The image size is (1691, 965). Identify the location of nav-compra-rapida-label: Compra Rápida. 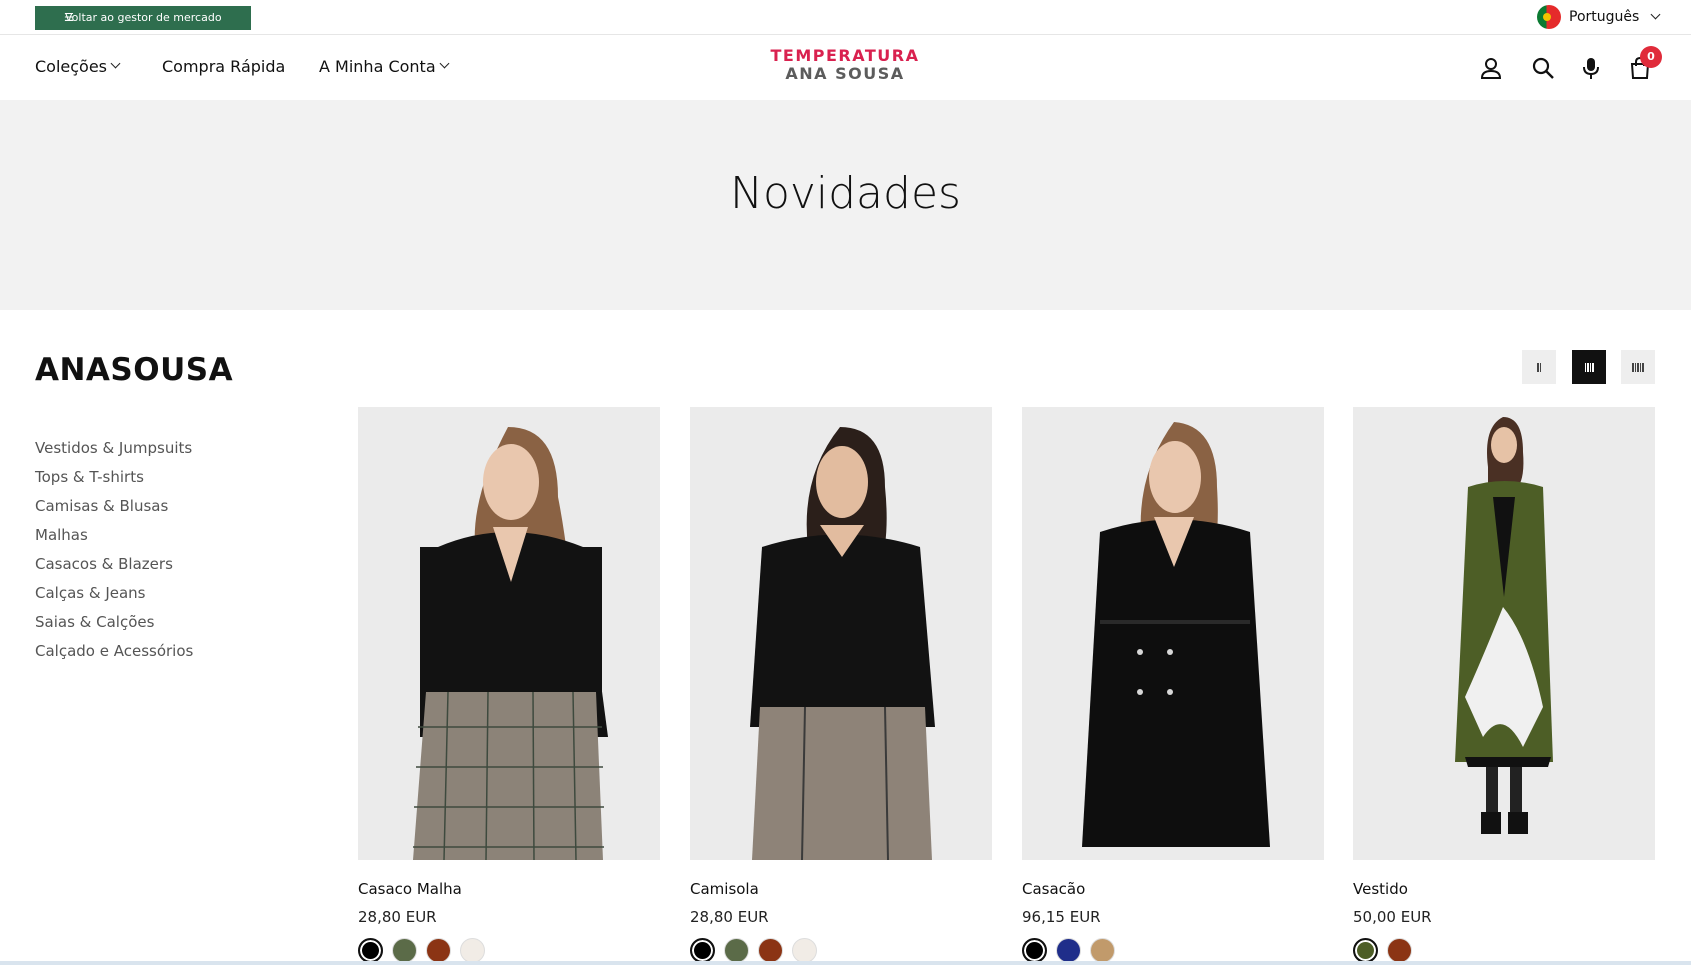
(224, 66).